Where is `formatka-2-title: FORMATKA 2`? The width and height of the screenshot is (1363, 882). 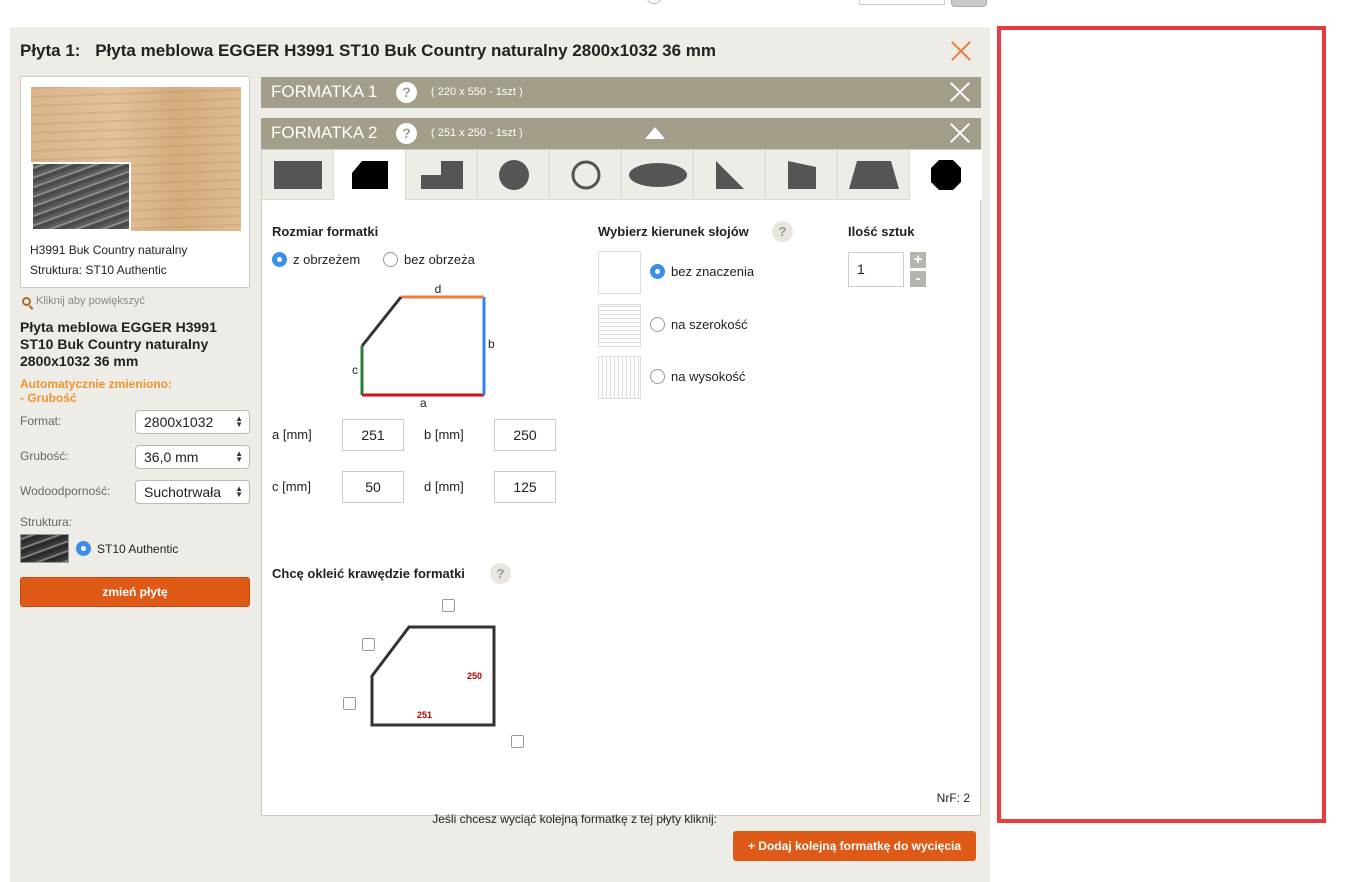
formatka-2-title: FORMATKA 2 is located at coordinates (324, 132).